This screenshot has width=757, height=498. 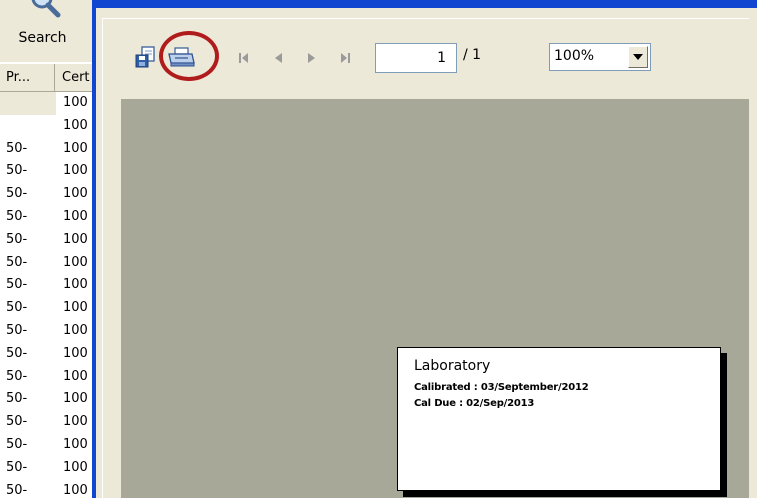 I want to click on last-page-icon, so click(x=345, y=58).